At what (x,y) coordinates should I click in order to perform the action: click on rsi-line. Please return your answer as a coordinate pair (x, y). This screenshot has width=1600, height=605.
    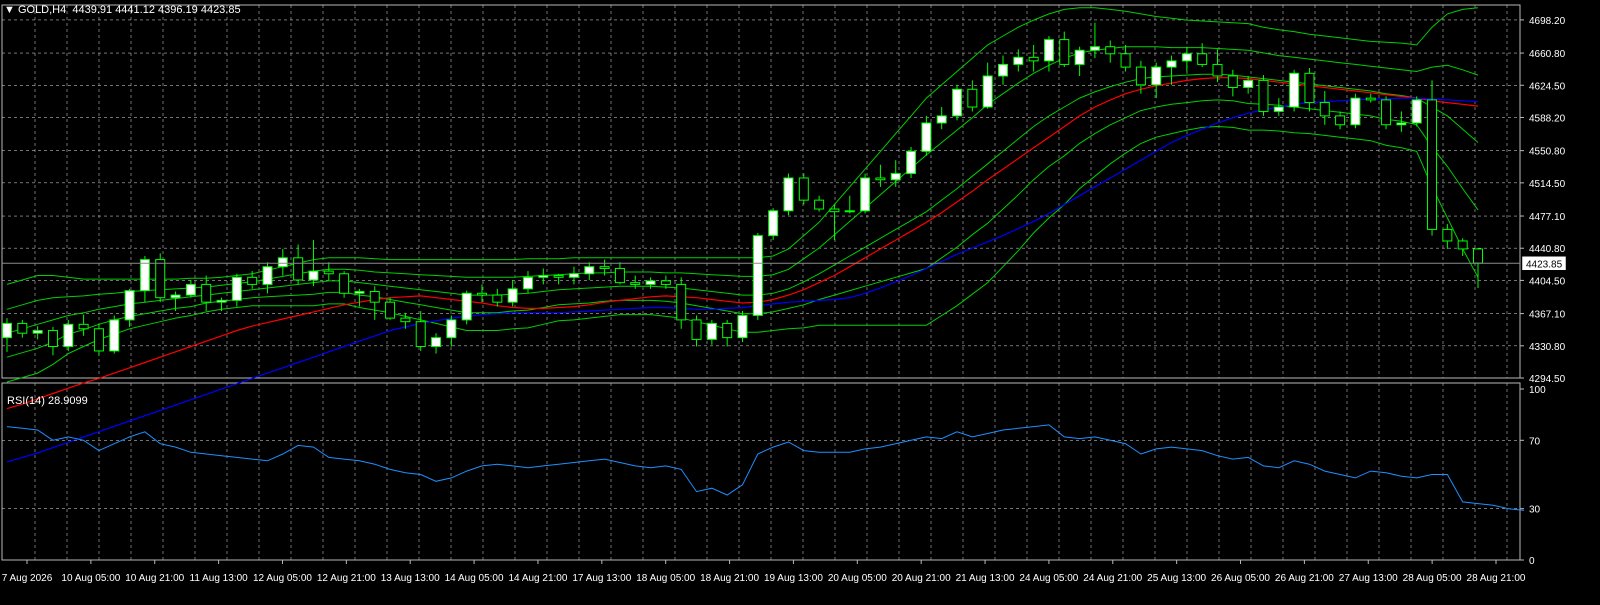
    Looking at the image, I should click on (765, 467).